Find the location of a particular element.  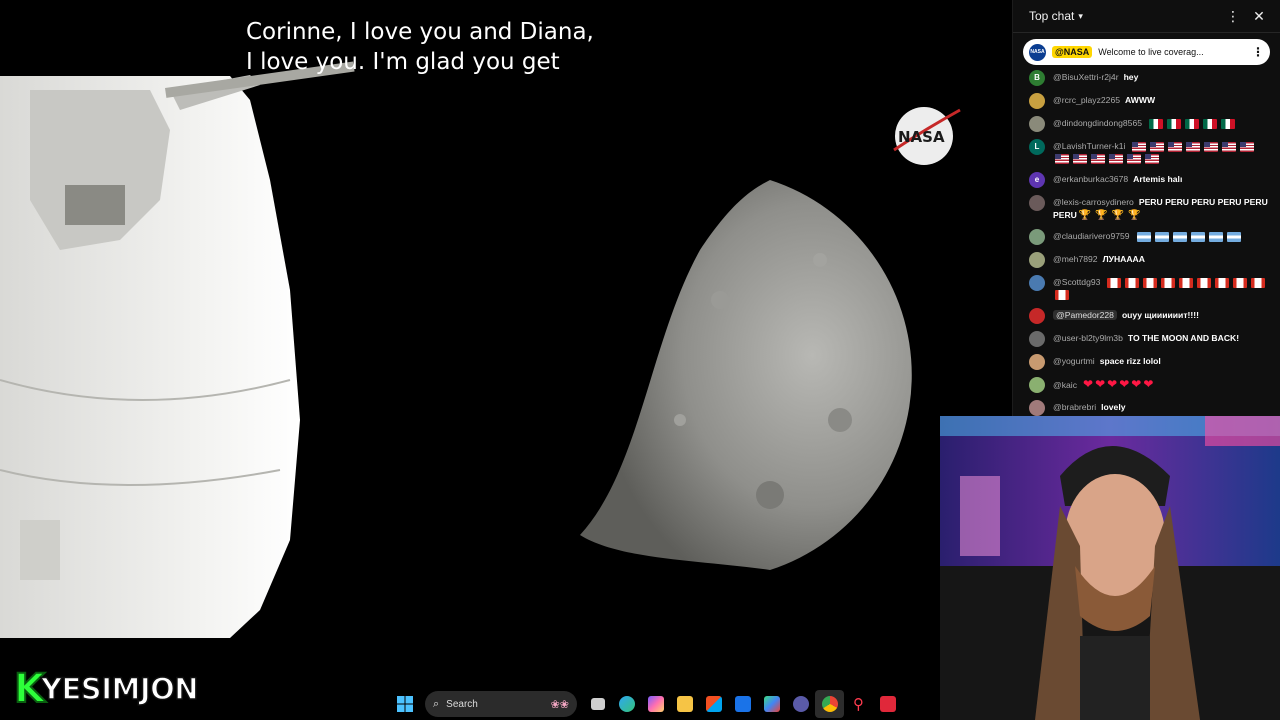

chat-text: hey is located at coordinates (1131, 77).